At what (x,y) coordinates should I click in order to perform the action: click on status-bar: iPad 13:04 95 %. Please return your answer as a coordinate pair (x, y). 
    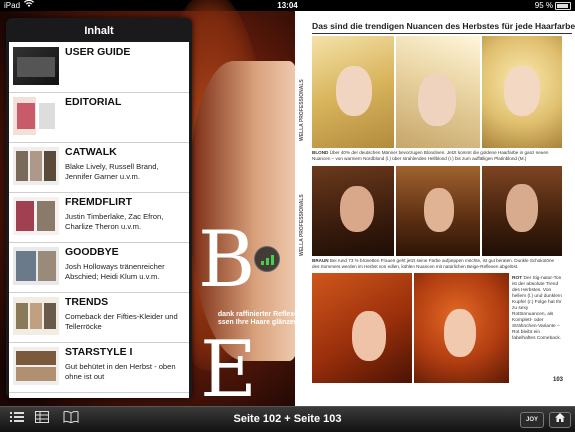
    Looking at the image, I should click on (287, 5).